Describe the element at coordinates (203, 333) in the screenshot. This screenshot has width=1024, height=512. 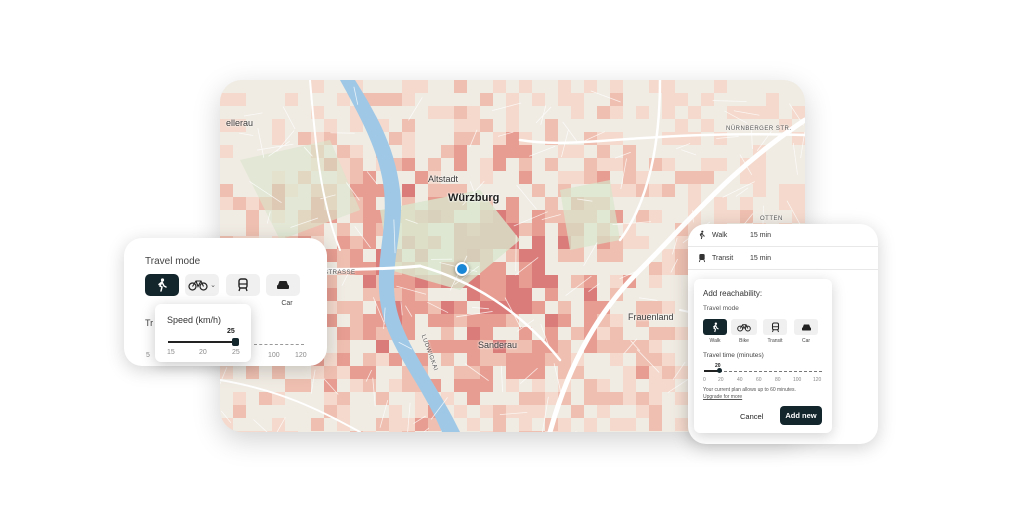
I see `speed-popup: Speed (km/h) 25 15 20 25` at that location.